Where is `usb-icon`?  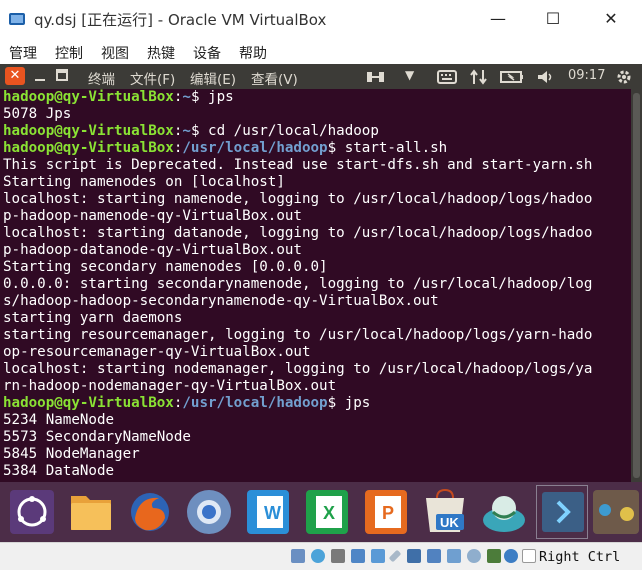 usb-icon is located at coordinates (378, 556).